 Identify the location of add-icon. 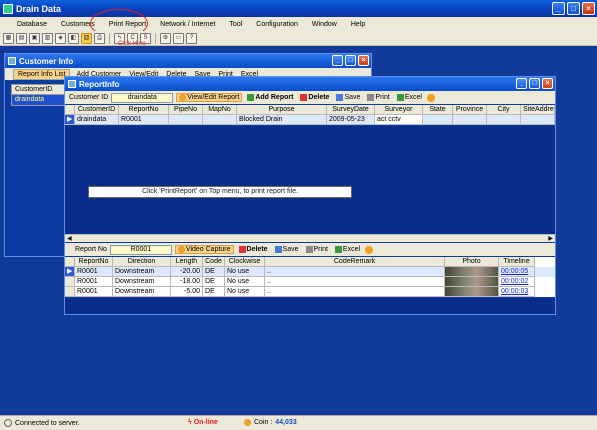
(251, 97).